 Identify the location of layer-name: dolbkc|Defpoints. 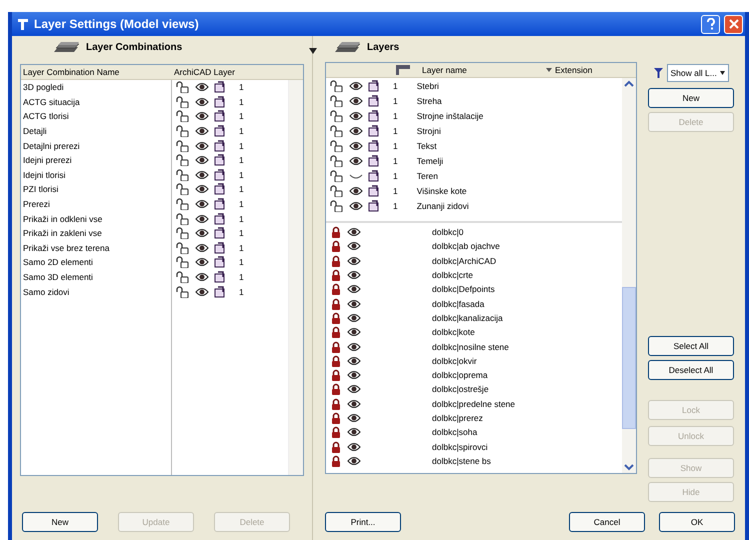
(463, 289).